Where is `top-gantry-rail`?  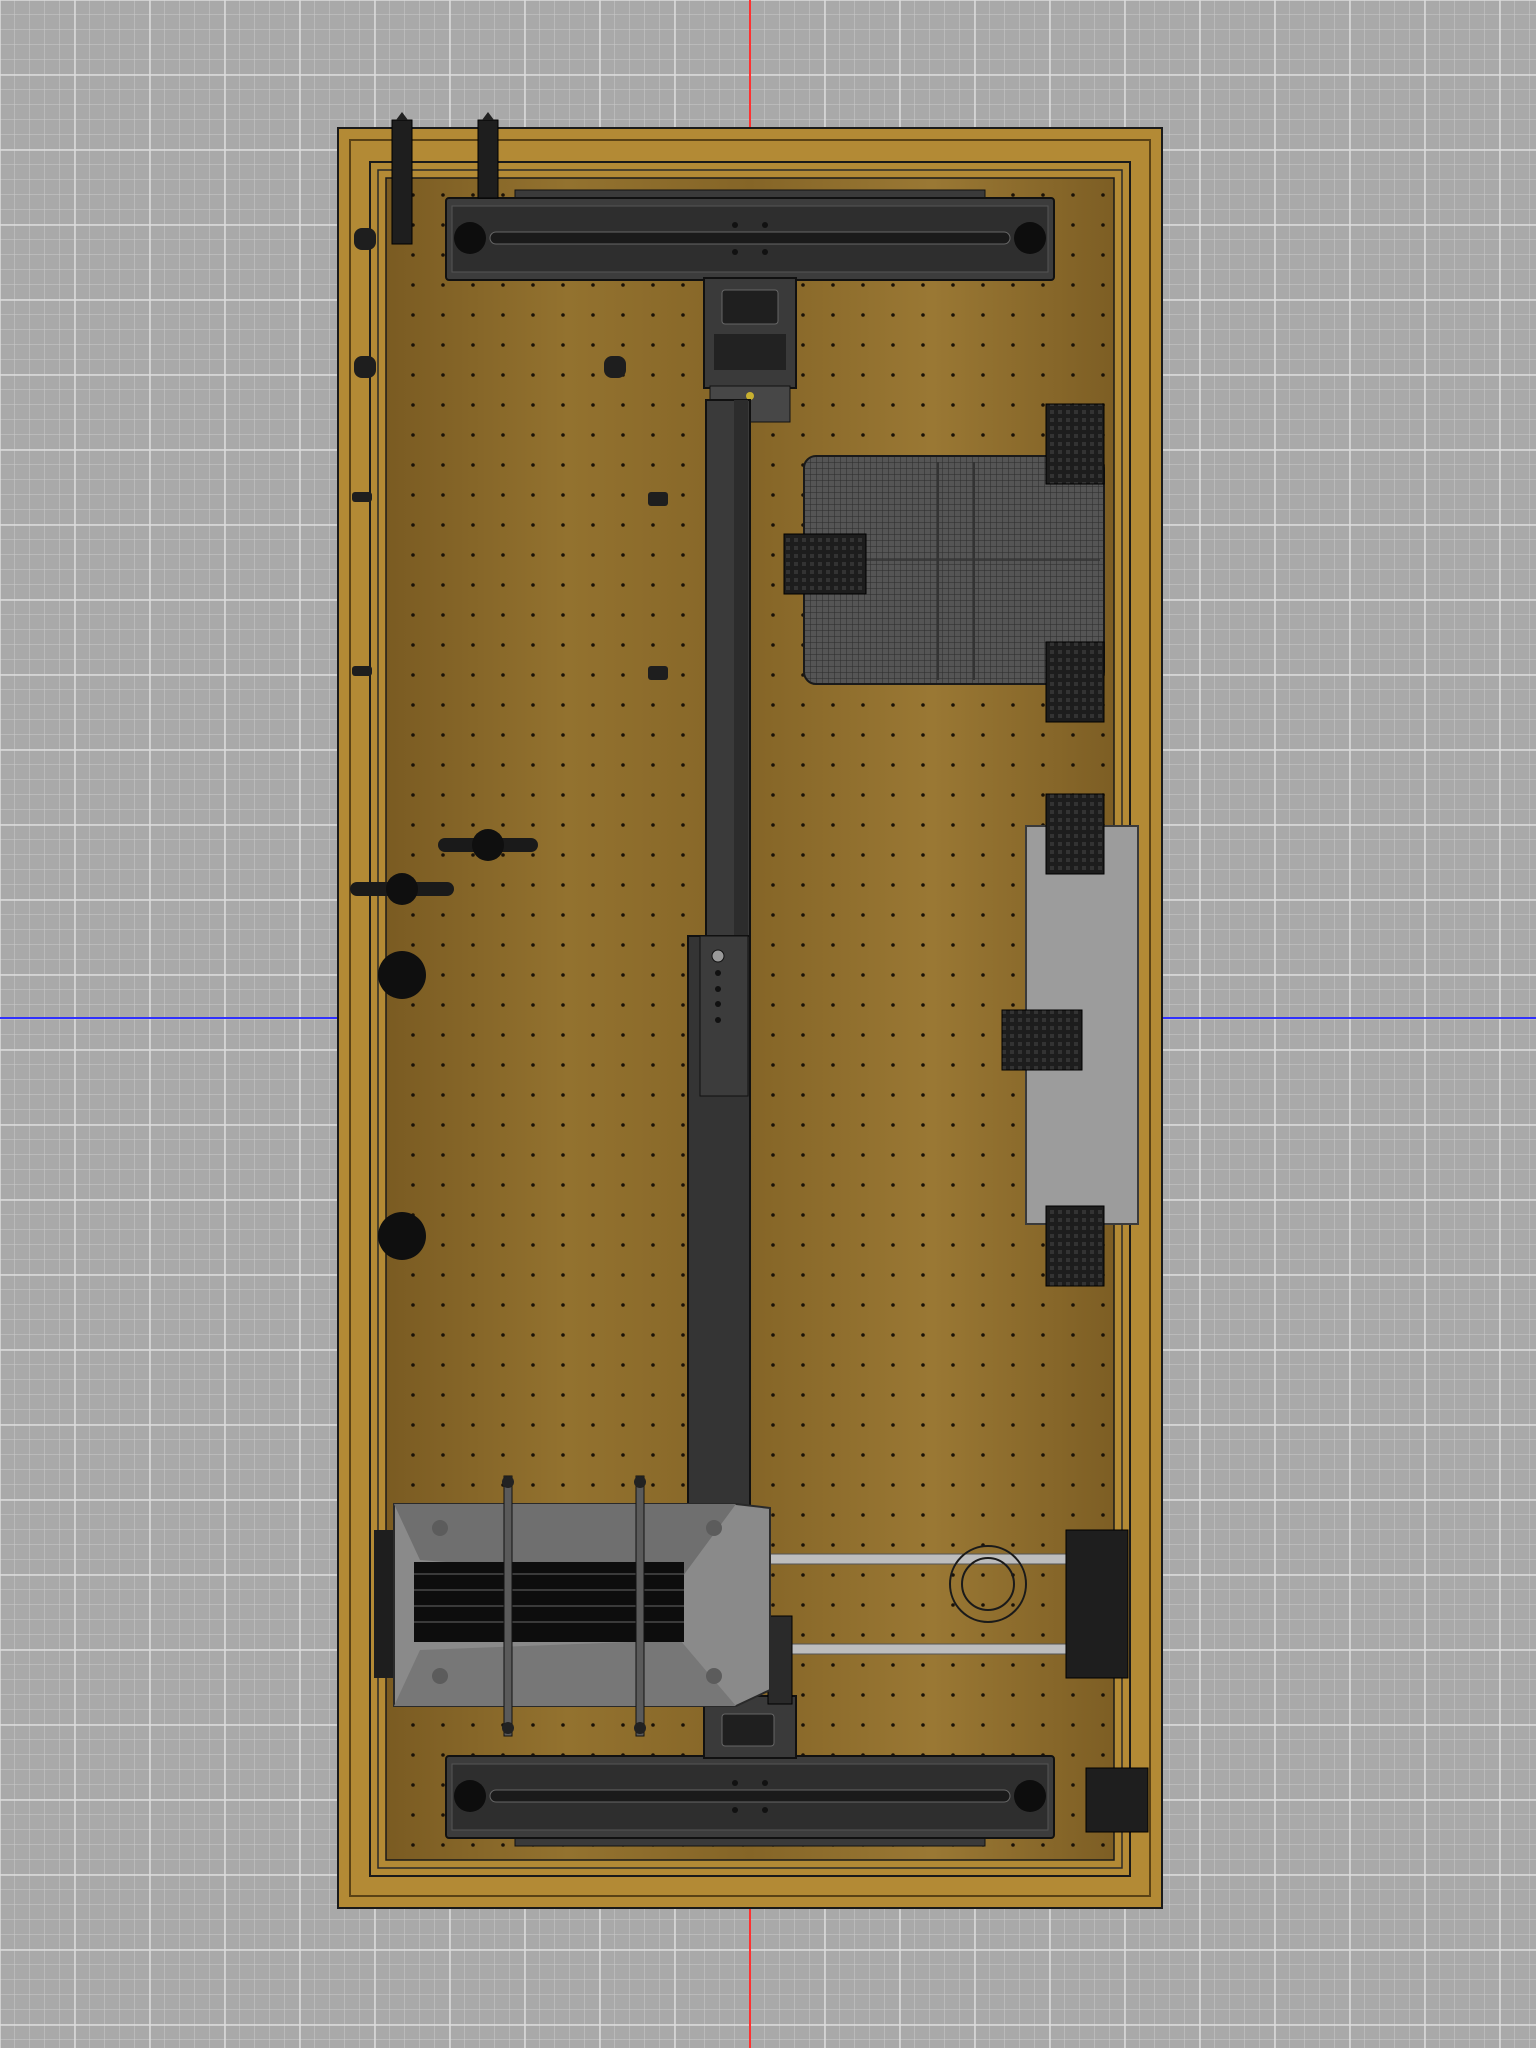
top-gantry-rail is located at coordinates (750, 235).